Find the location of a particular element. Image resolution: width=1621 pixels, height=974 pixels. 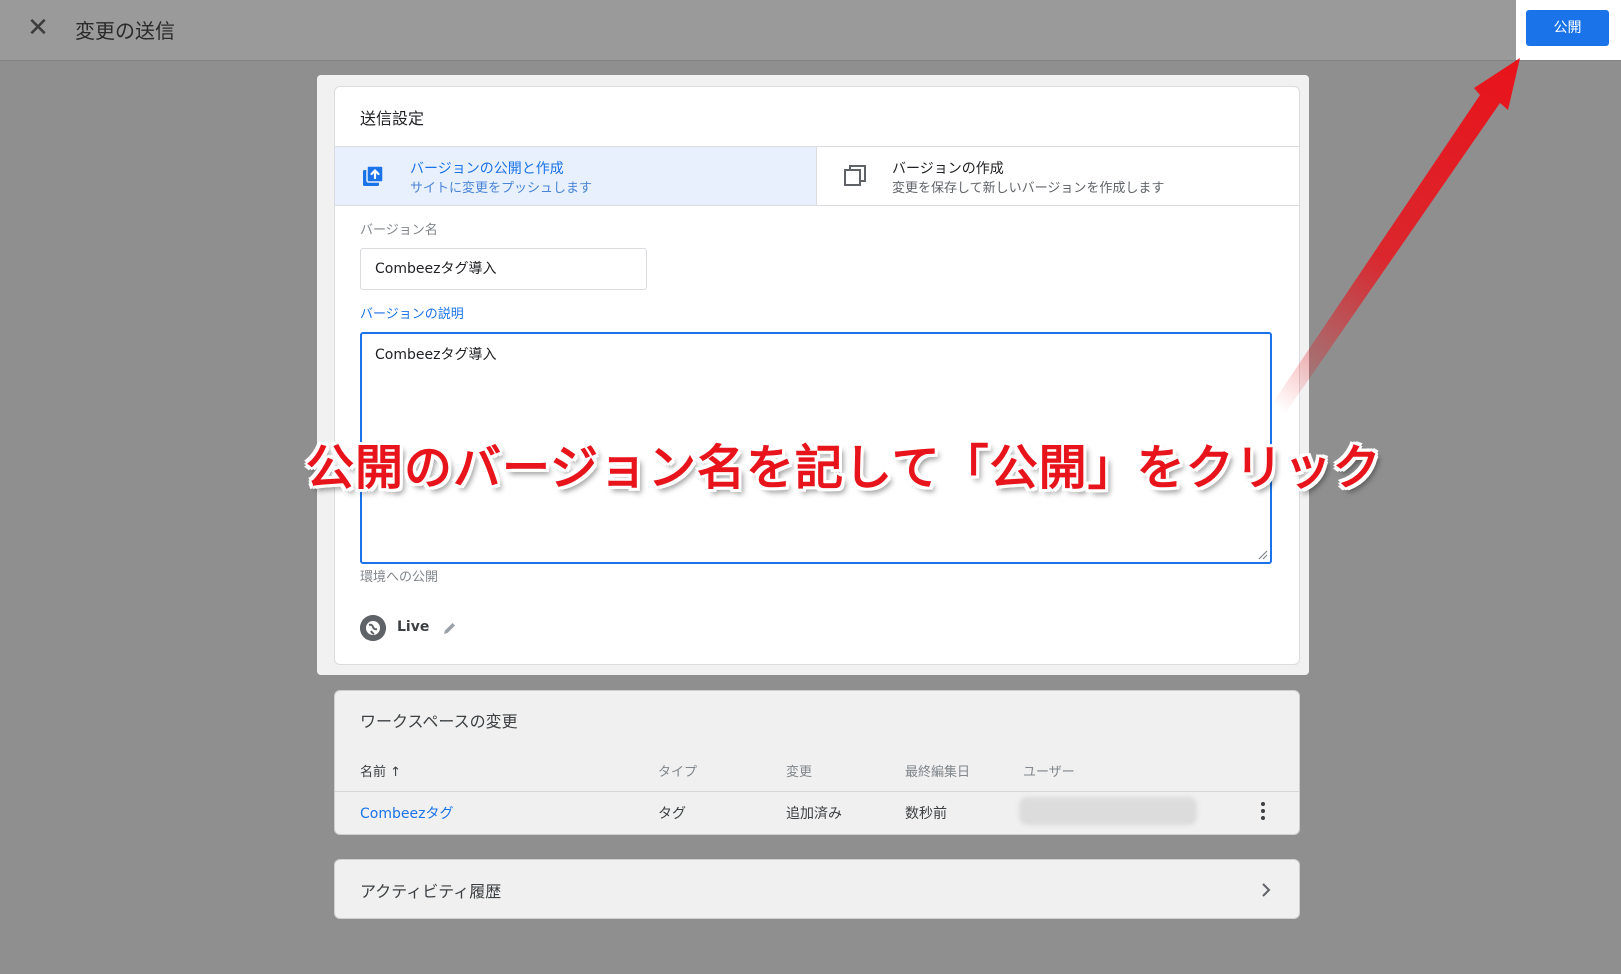

option-subtitle: サイトに変更をプッシュします is located at coordinates (501, 188).